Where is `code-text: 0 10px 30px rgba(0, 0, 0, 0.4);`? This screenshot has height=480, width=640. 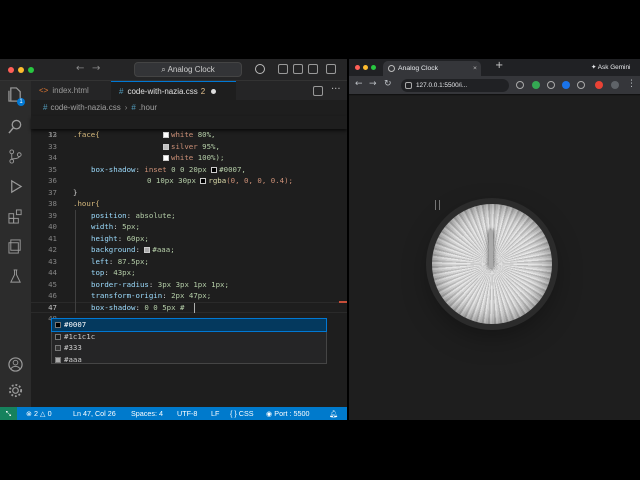 code-text: 0 10px 30px rgba(0, 0, 0, 0.4); is located at coordinates (220, 181).